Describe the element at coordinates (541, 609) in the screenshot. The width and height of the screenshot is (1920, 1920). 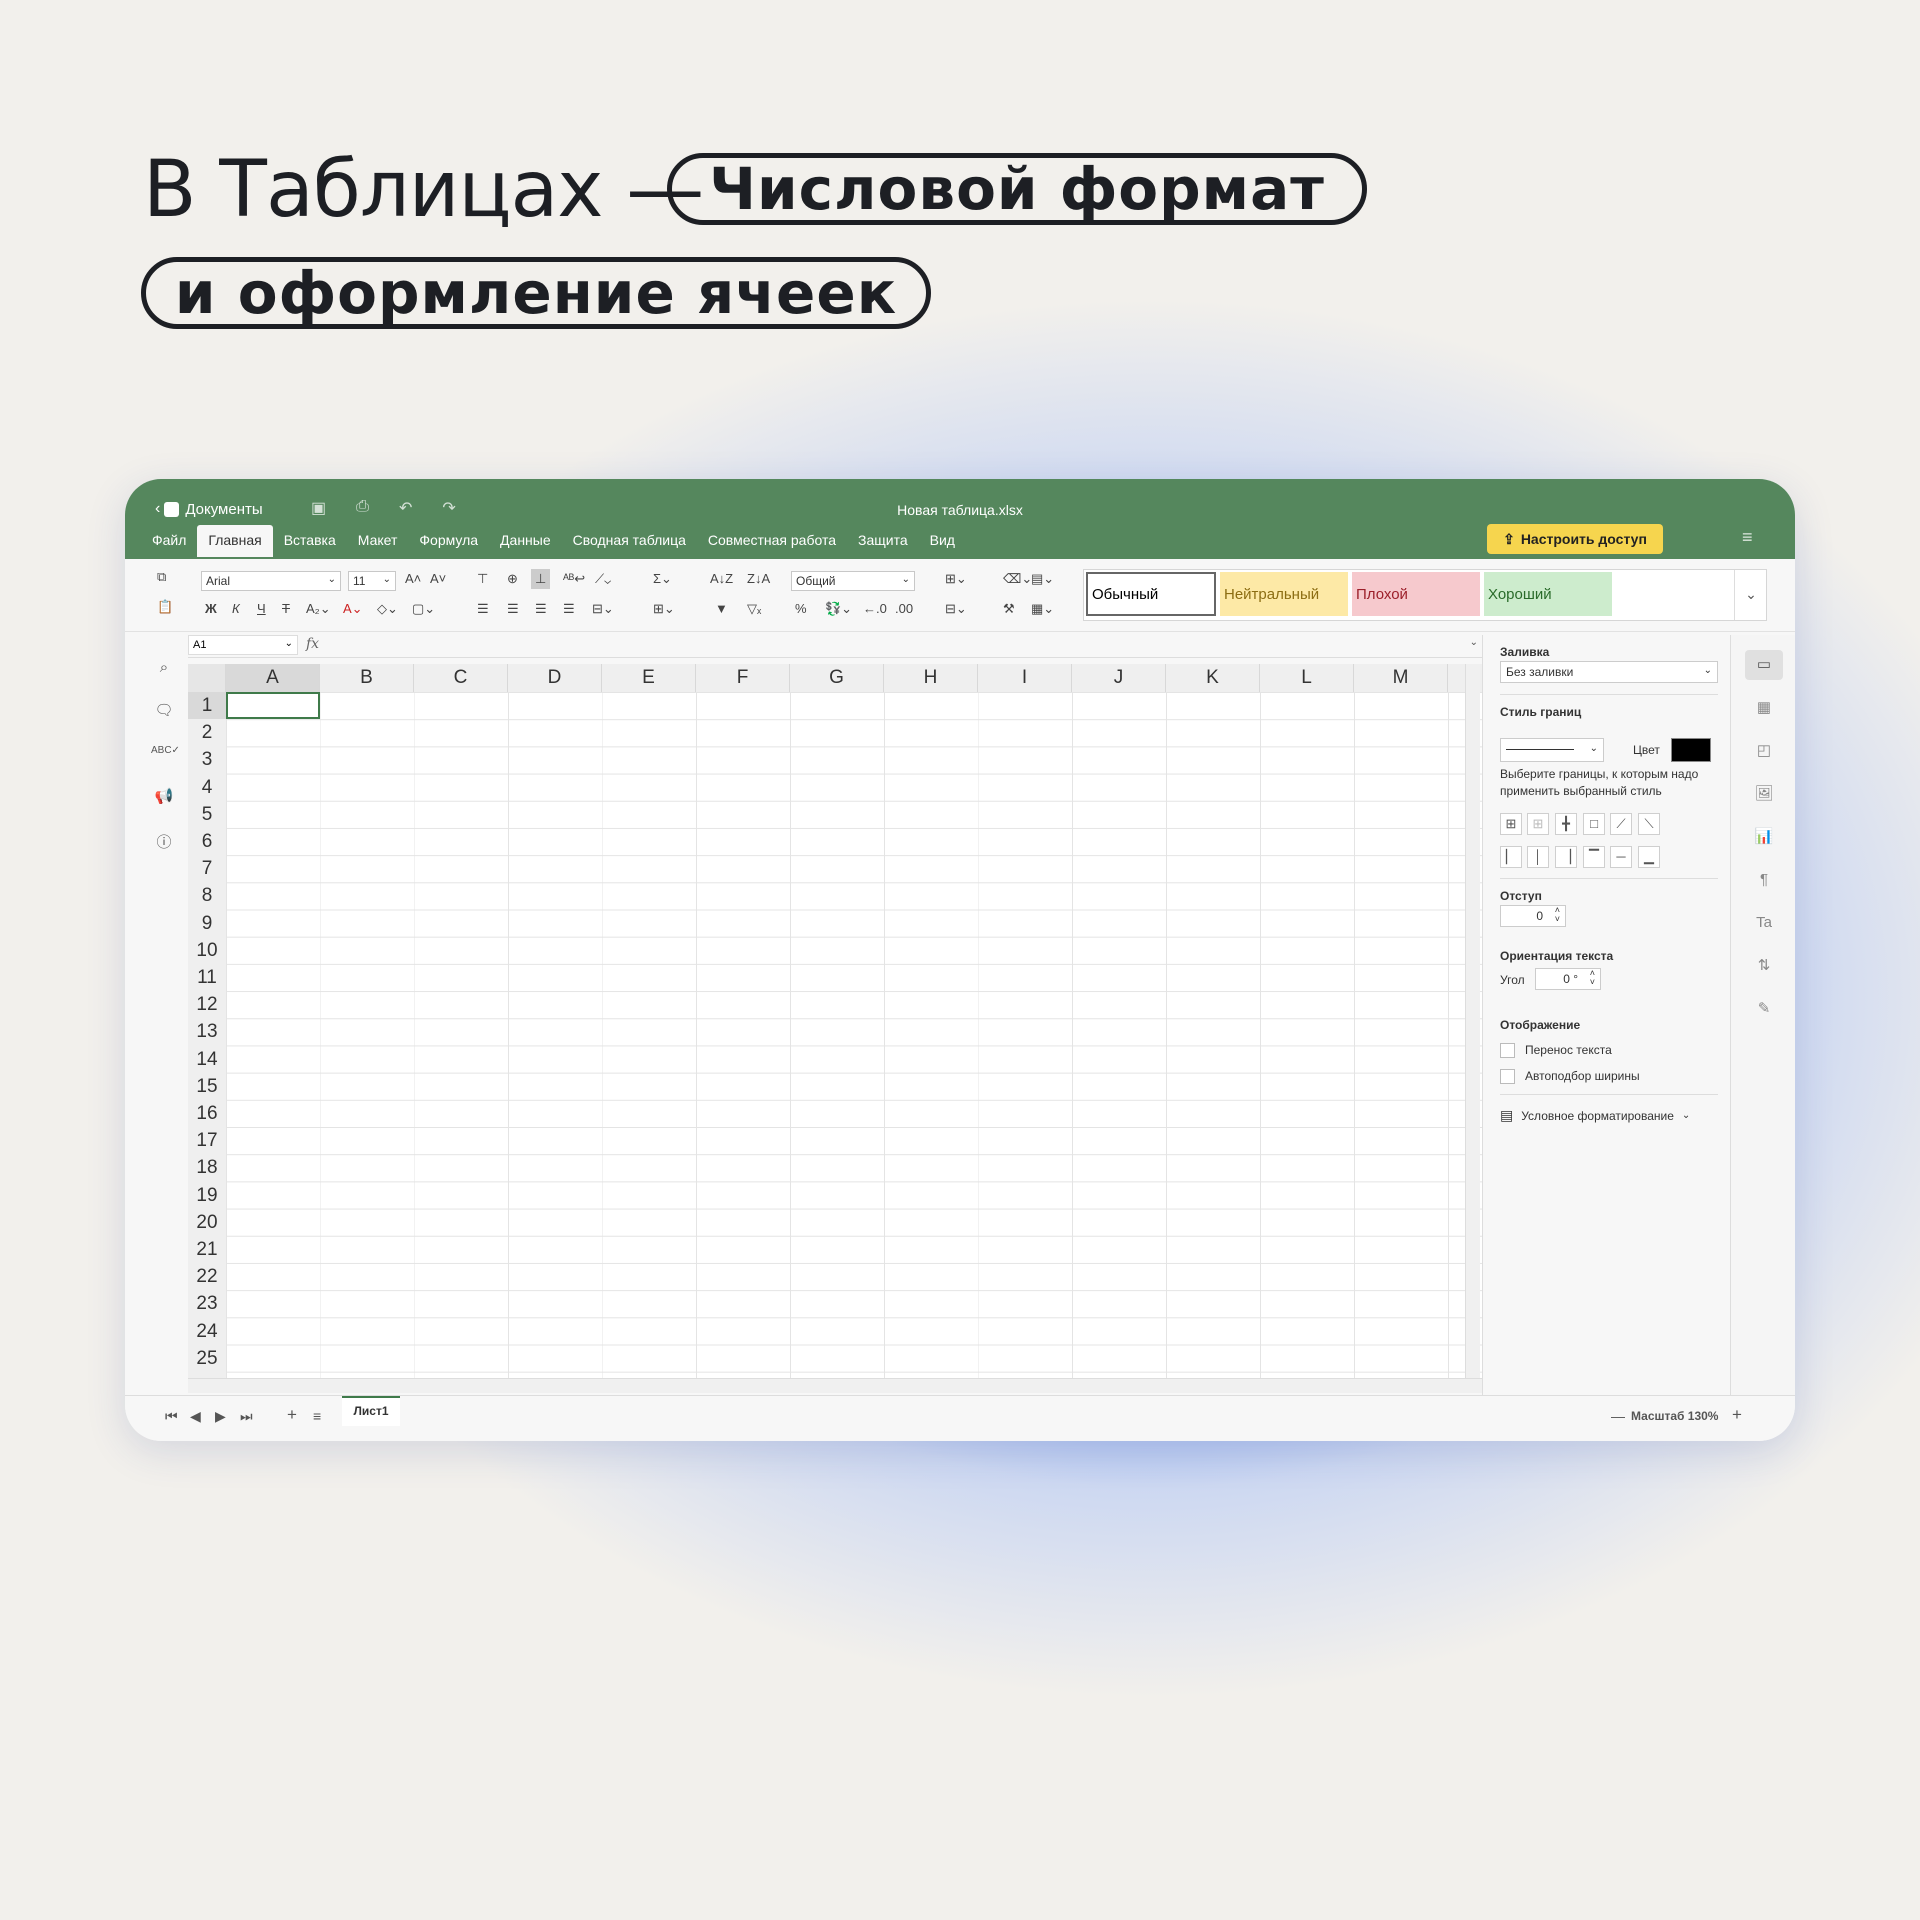
I see `align-right-icon: ☰` at that location.